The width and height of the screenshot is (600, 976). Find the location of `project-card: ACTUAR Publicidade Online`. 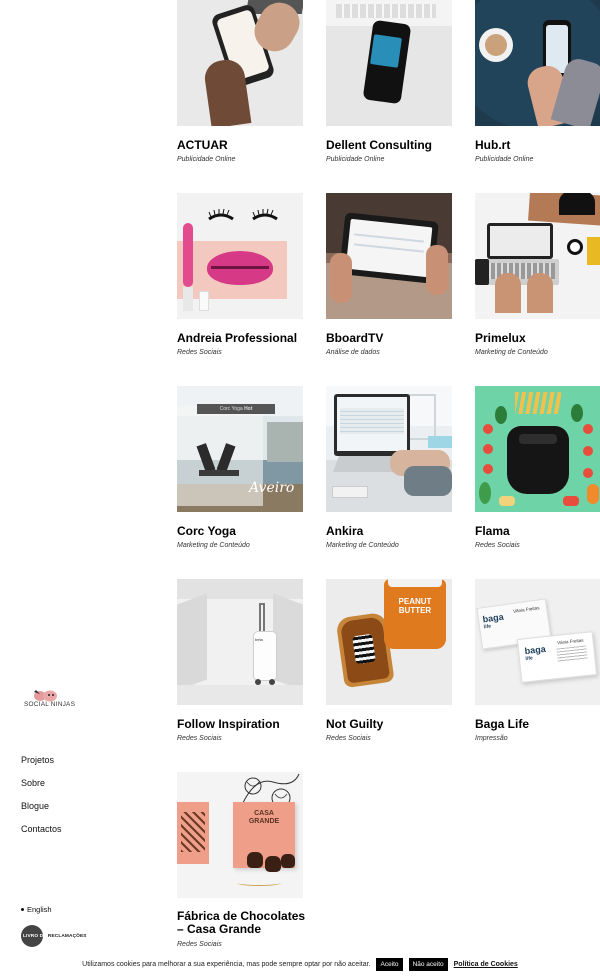

project-card: ACTUAR Publicidade Online is located at coordinates (240, 81).